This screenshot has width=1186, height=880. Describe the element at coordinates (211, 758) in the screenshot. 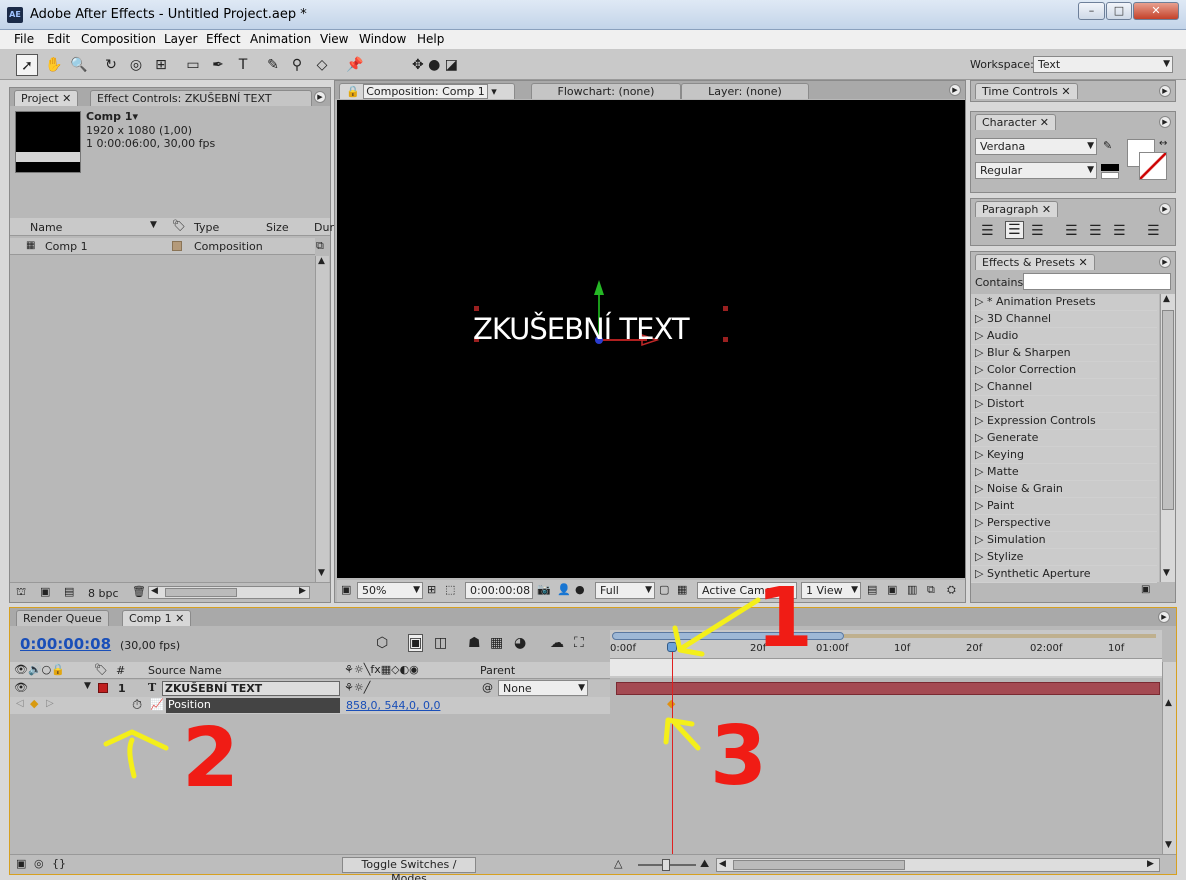

I see `annotation-label-2: 2` at that location.